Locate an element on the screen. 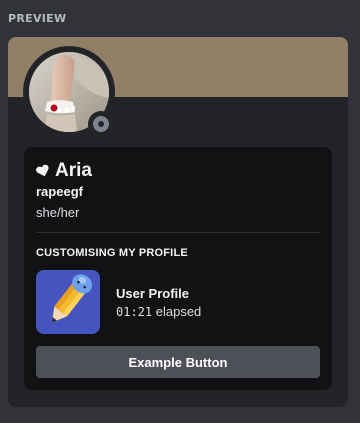 The width and height of the screenshot is (360, 423). display-name: Aria is located at coordinates (73, 170).